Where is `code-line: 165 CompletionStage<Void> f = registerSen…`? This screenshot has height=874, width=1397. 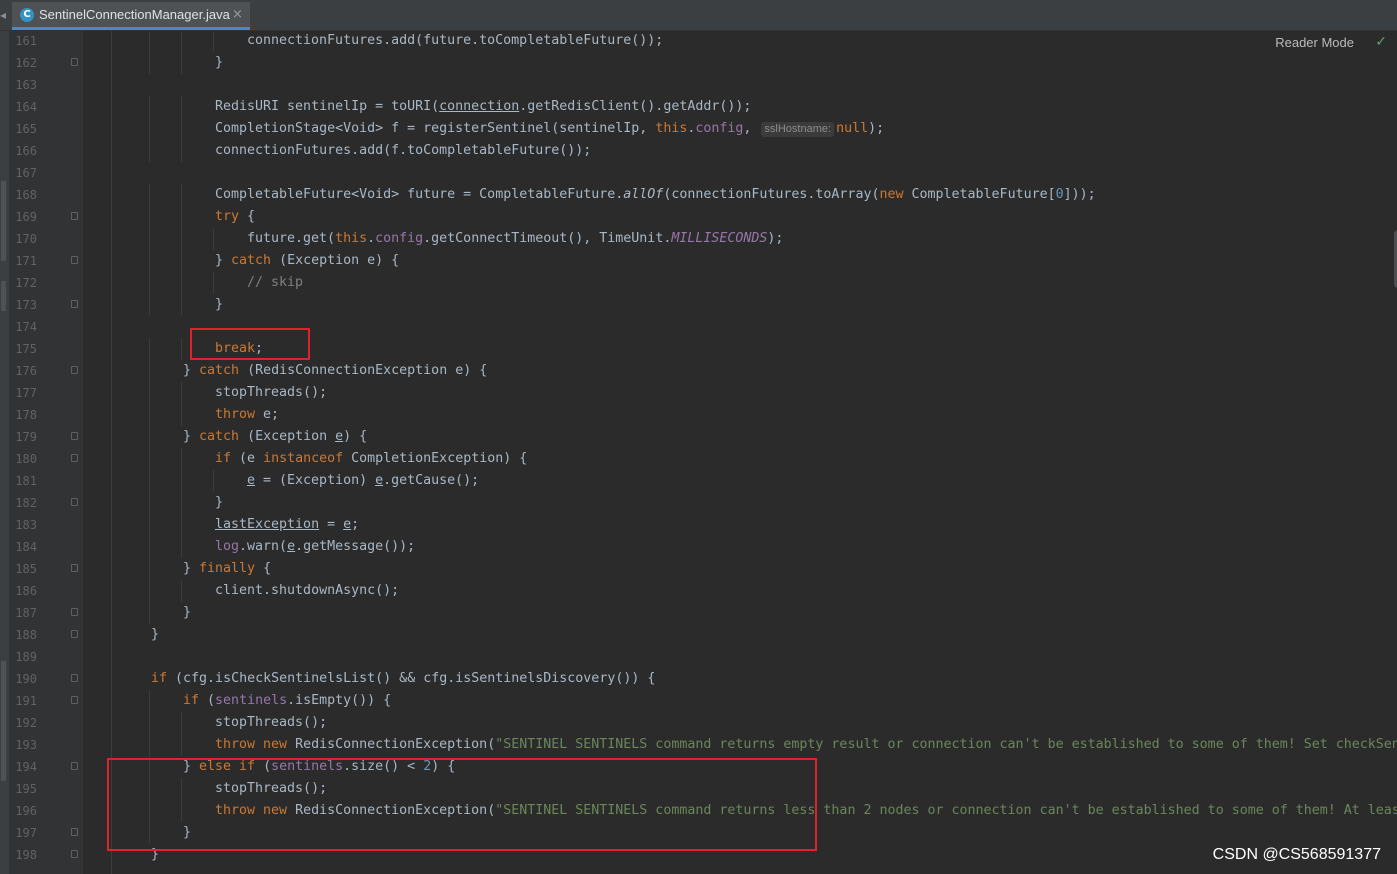
code-line: 165 CompletionStage<Void> f = registerSen… is located at coordinates (703, 129).